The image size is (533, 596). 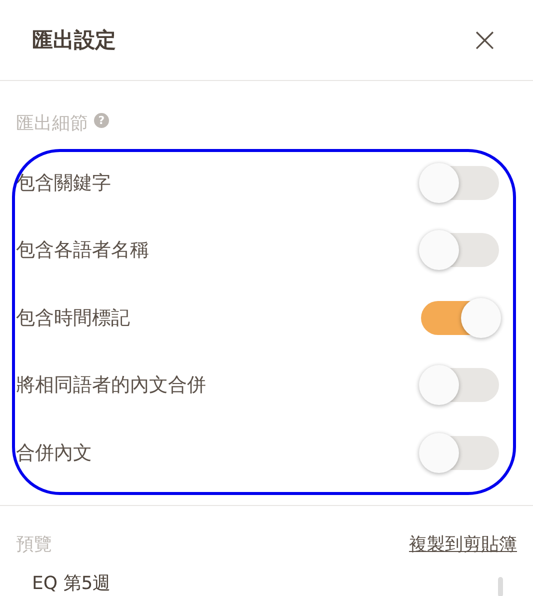 I want to click on copy-link: 複製到剪貼簿, so click(x=463, y=544).